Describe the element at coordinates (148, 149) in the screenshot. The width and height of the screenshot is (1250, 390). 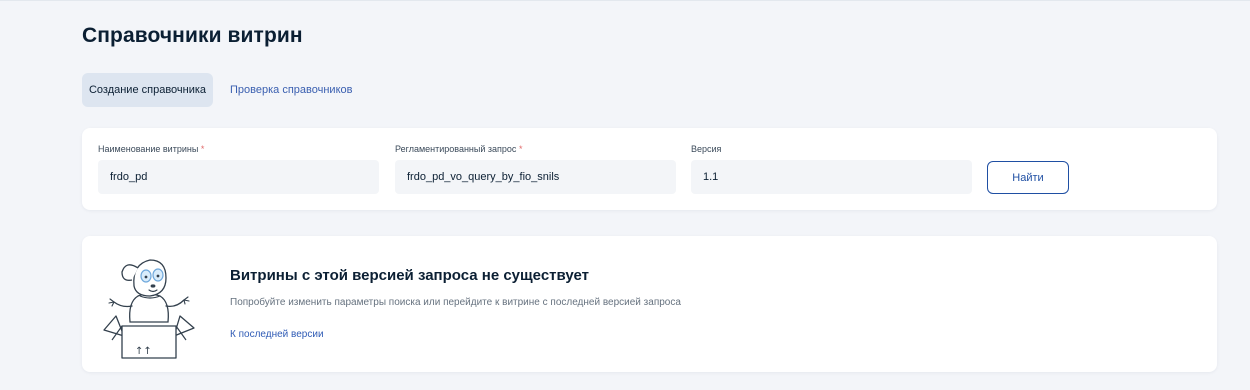
I see `showcase-name-label-text: Наименование витрины` at that location.